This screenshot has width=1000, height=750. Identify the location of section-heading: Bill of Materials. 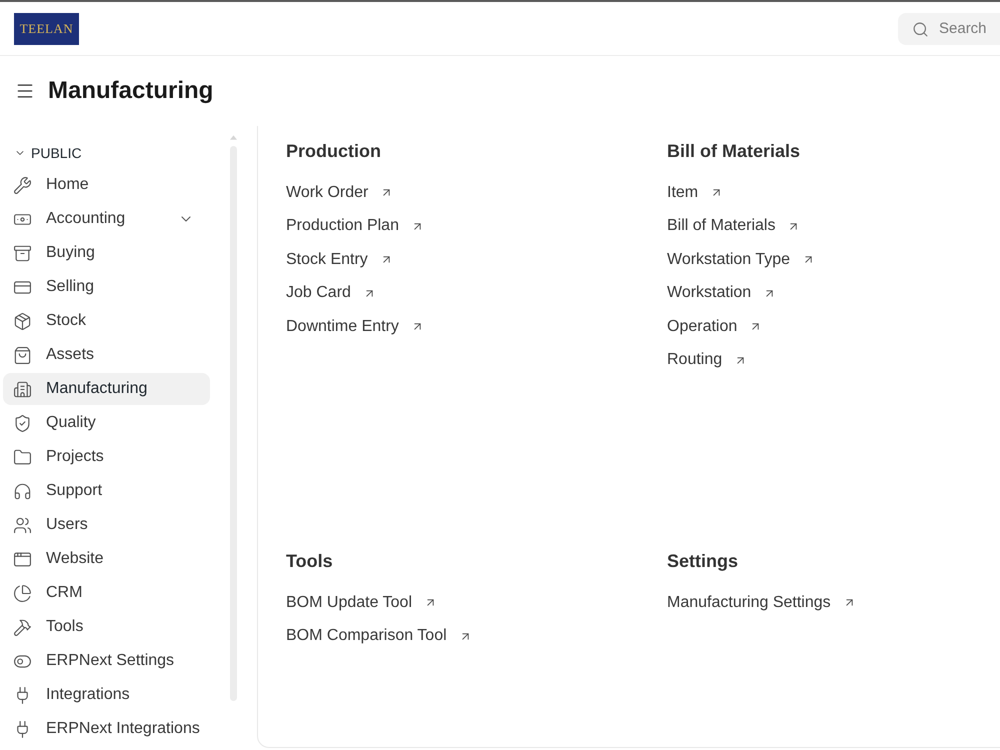
(734, 151).